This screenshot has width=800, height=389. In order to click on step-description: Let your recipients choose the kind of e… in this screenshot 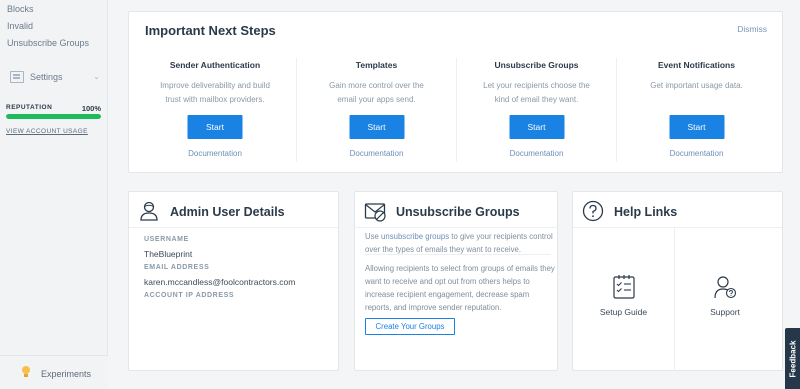, I will do `click(536, 92)`.